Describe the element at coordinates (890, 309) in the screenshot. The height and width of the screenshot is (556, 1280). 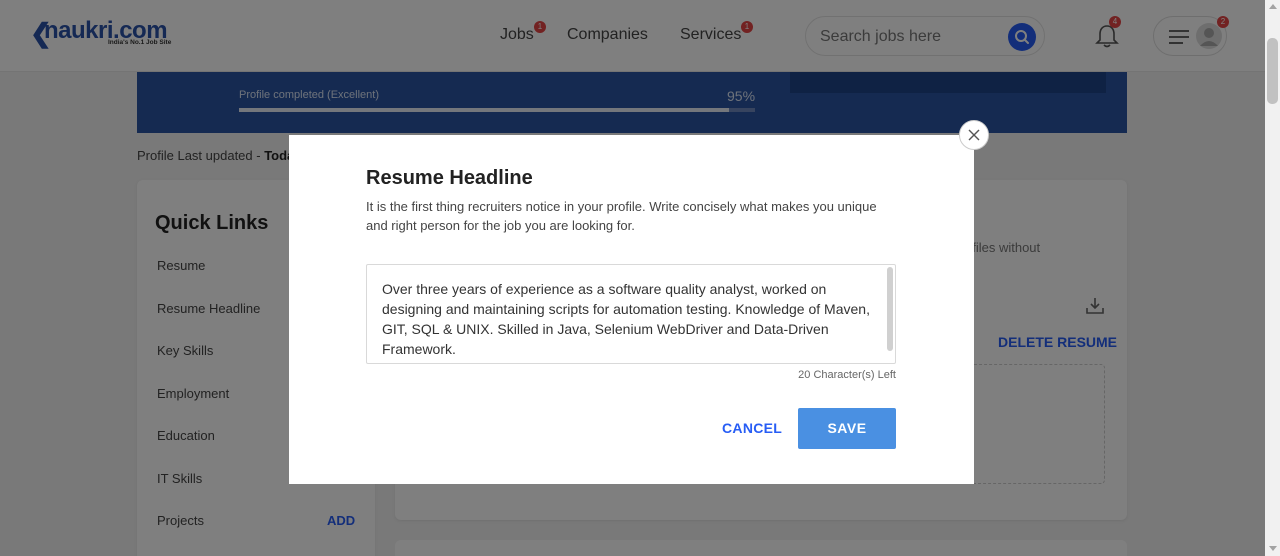
I see `textarea-scrollbar` at that location.